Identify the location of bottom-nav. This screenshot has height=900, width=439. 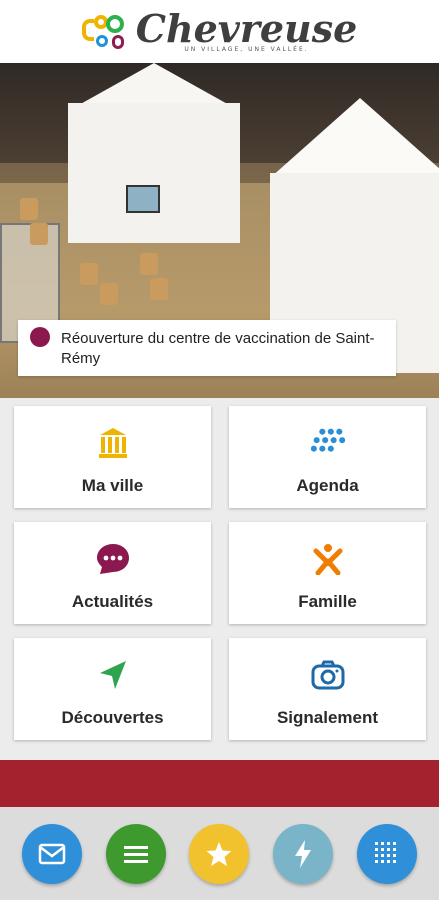
(219, 853).